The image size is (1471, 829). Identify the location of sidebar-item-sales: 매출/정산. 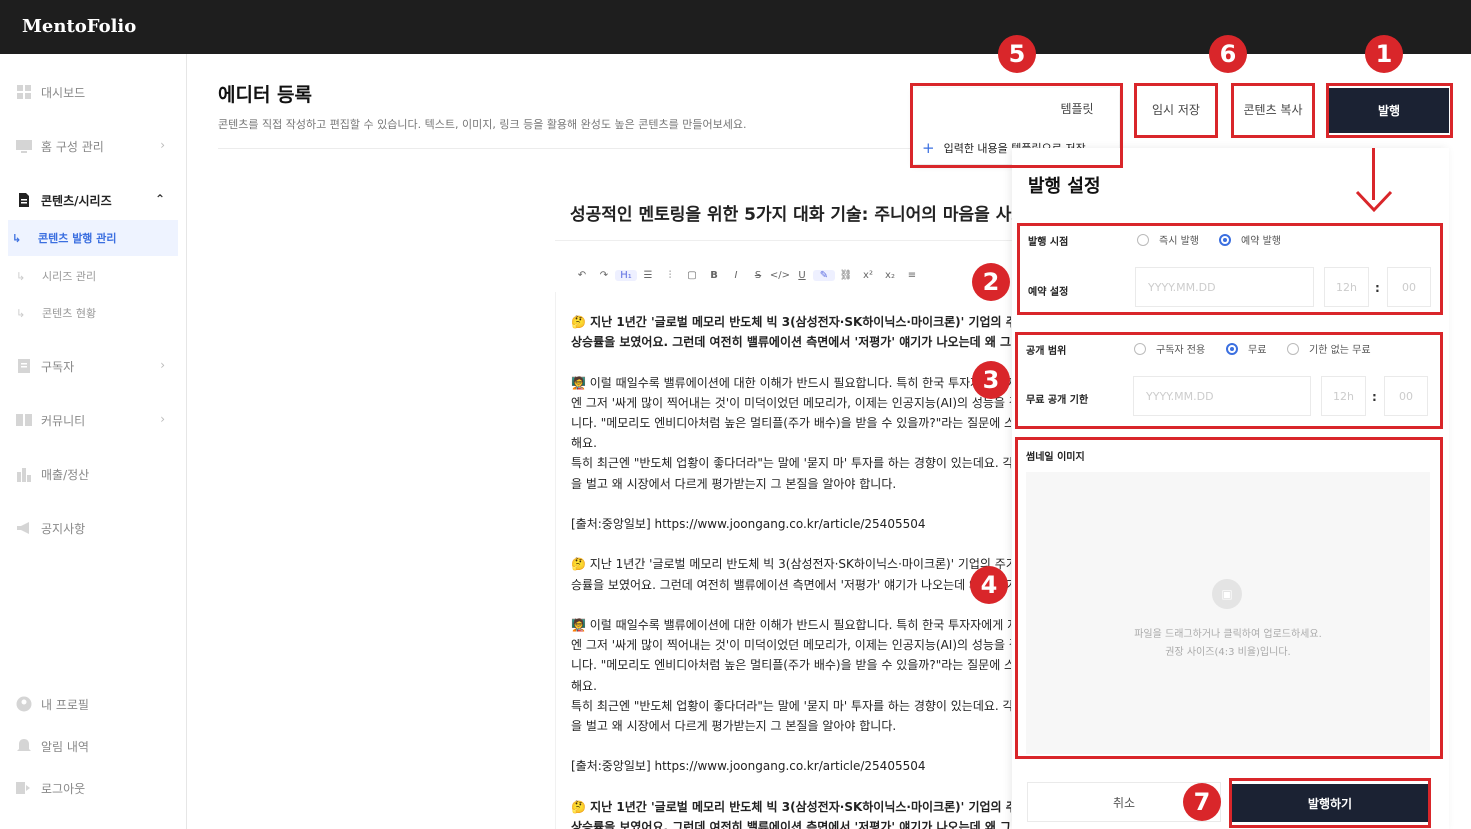
(93, 474).